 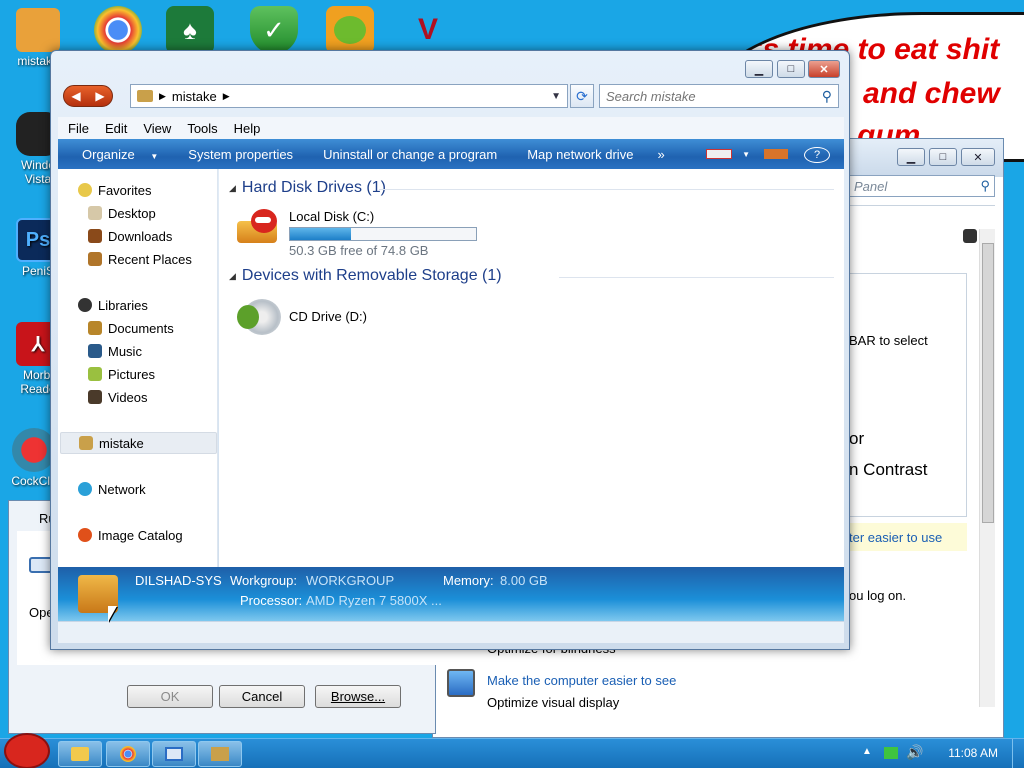 I want to click on taskbar-window-button, so click(x=174, y=754).